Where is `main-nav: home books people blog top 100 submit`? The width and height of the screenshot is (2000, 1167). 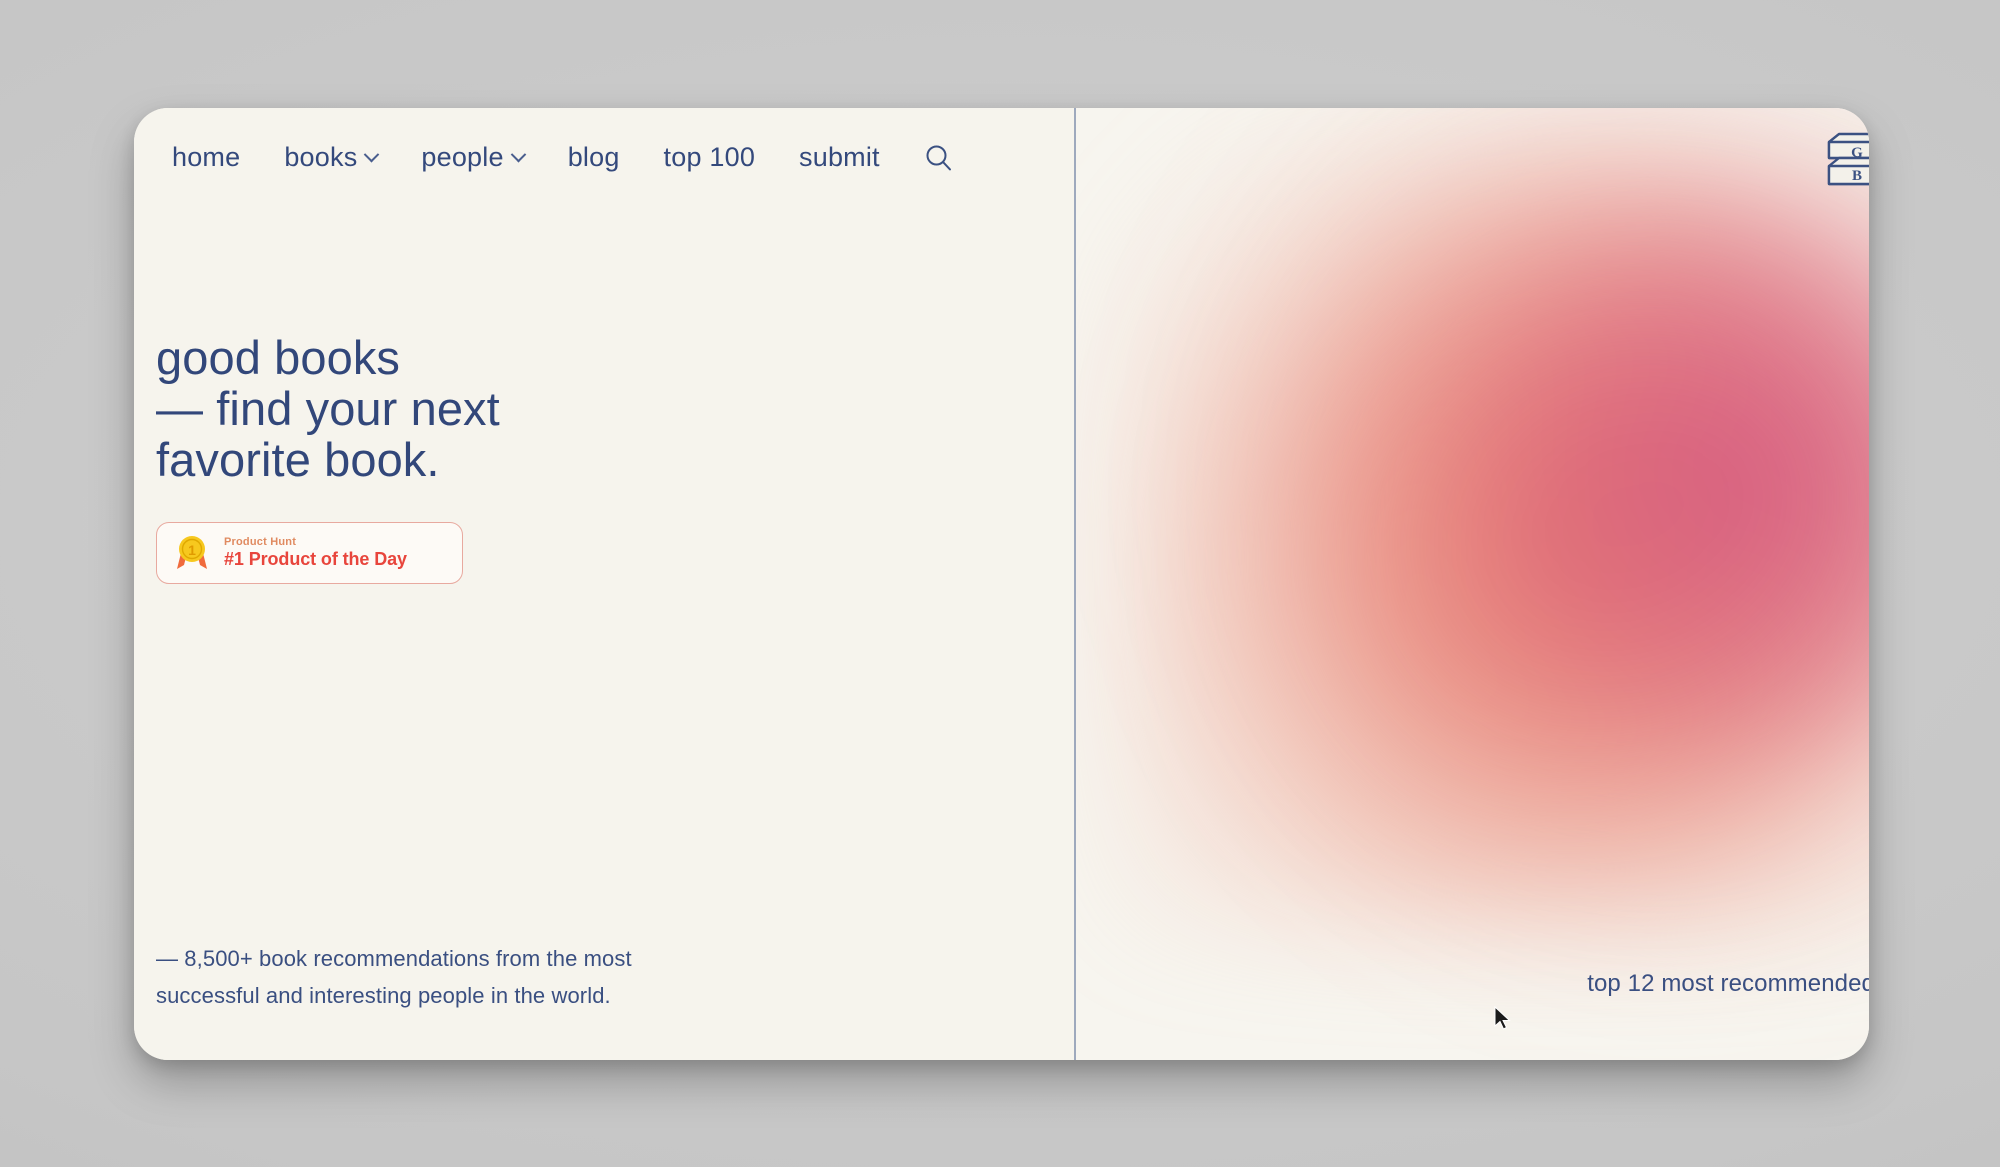 main-nav: home books people blog top 100 submit is located at coordinates (563, 157).